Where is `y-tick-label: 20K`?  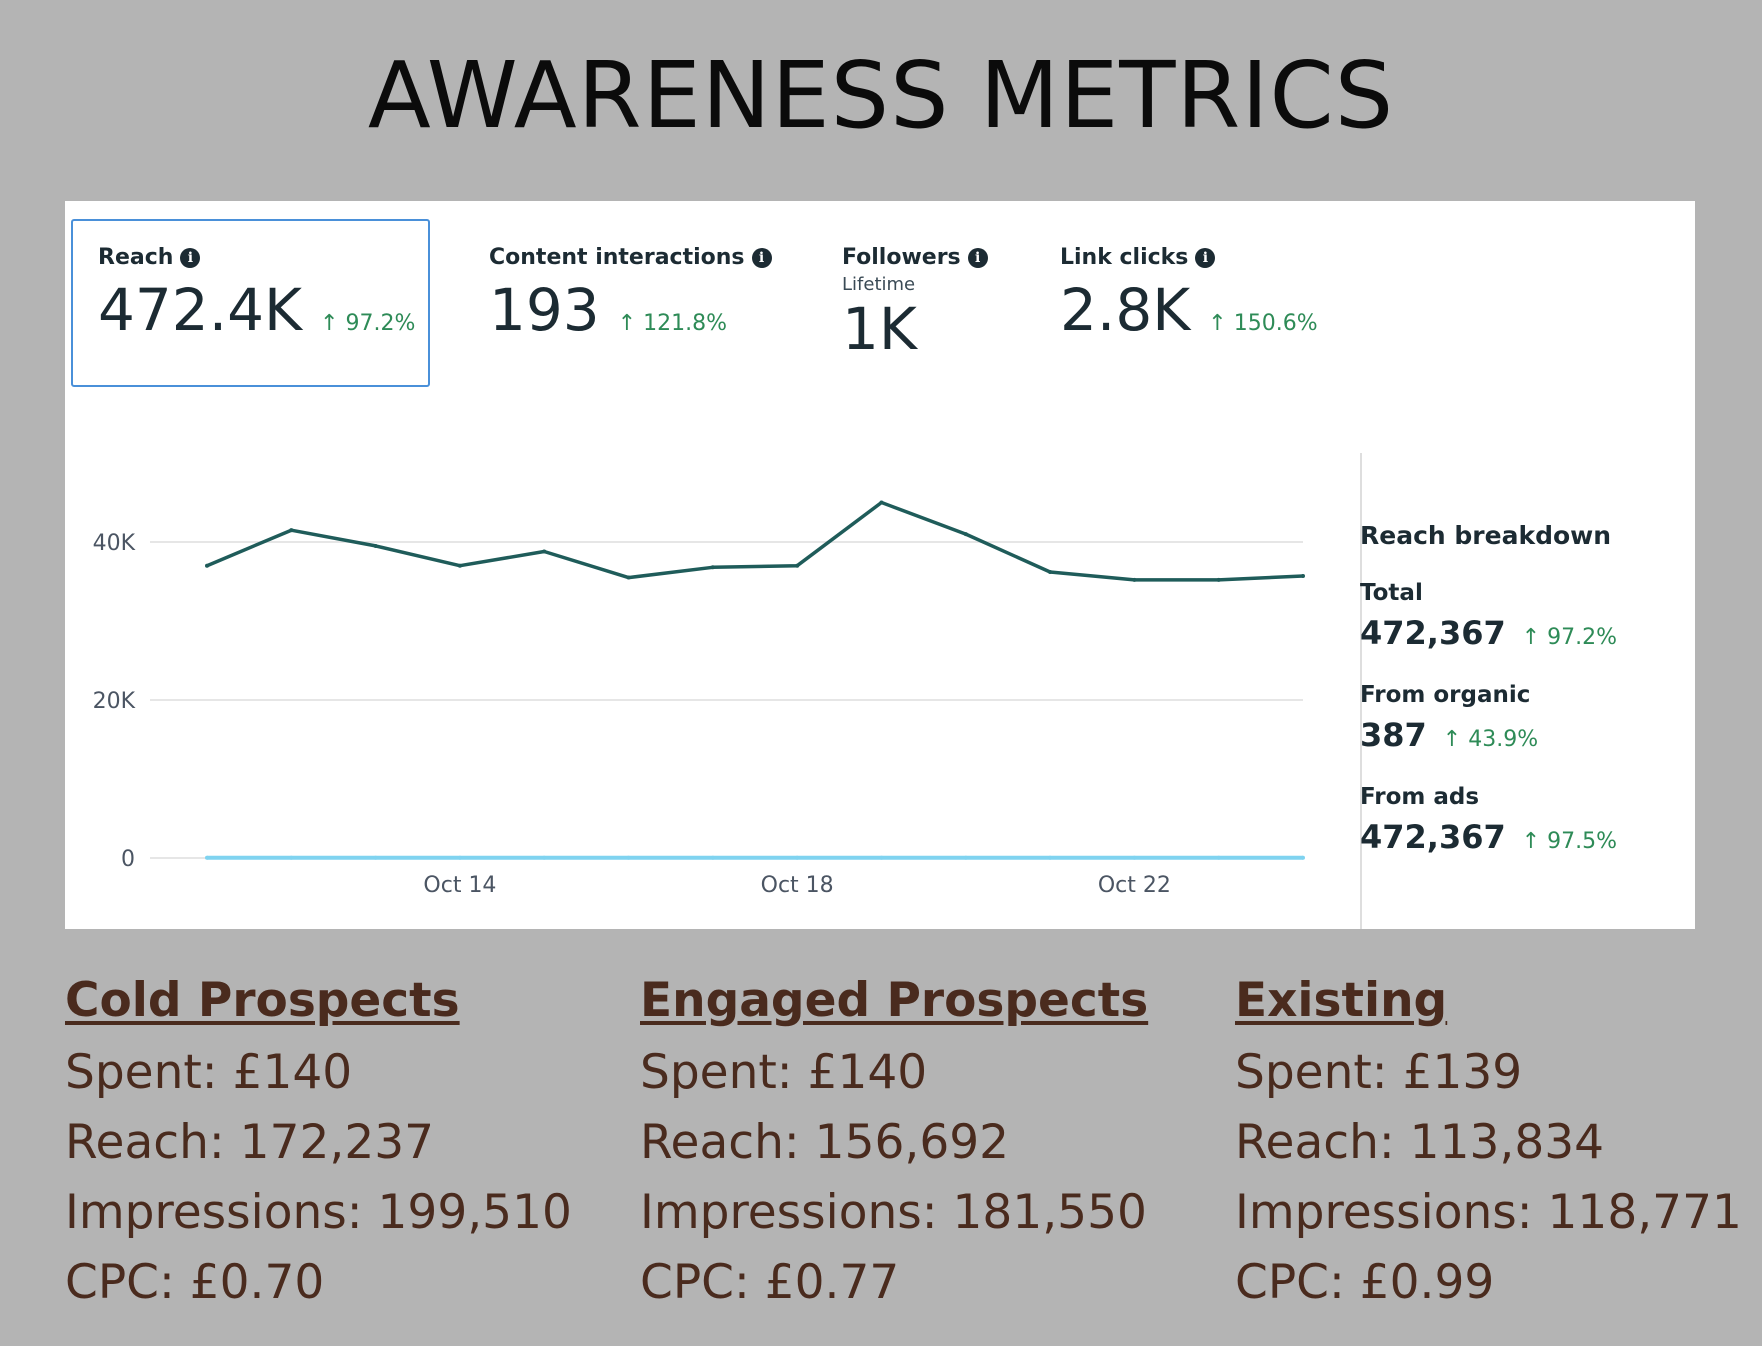
y-tick-label: 20K is located at coordinates (114, 701).